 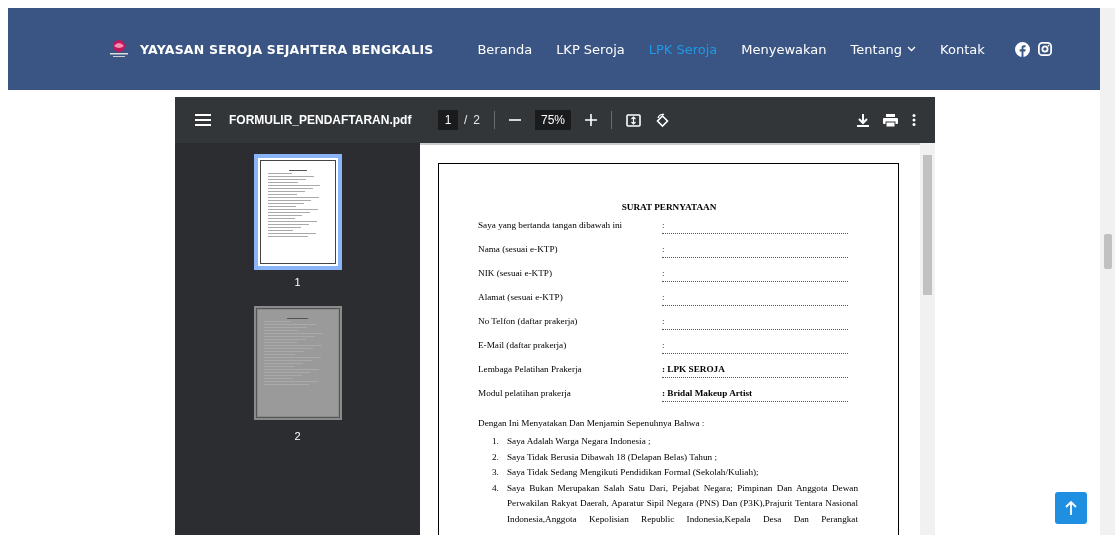 I want to click on nav-link: Beranda, so click(x=505, y=49).